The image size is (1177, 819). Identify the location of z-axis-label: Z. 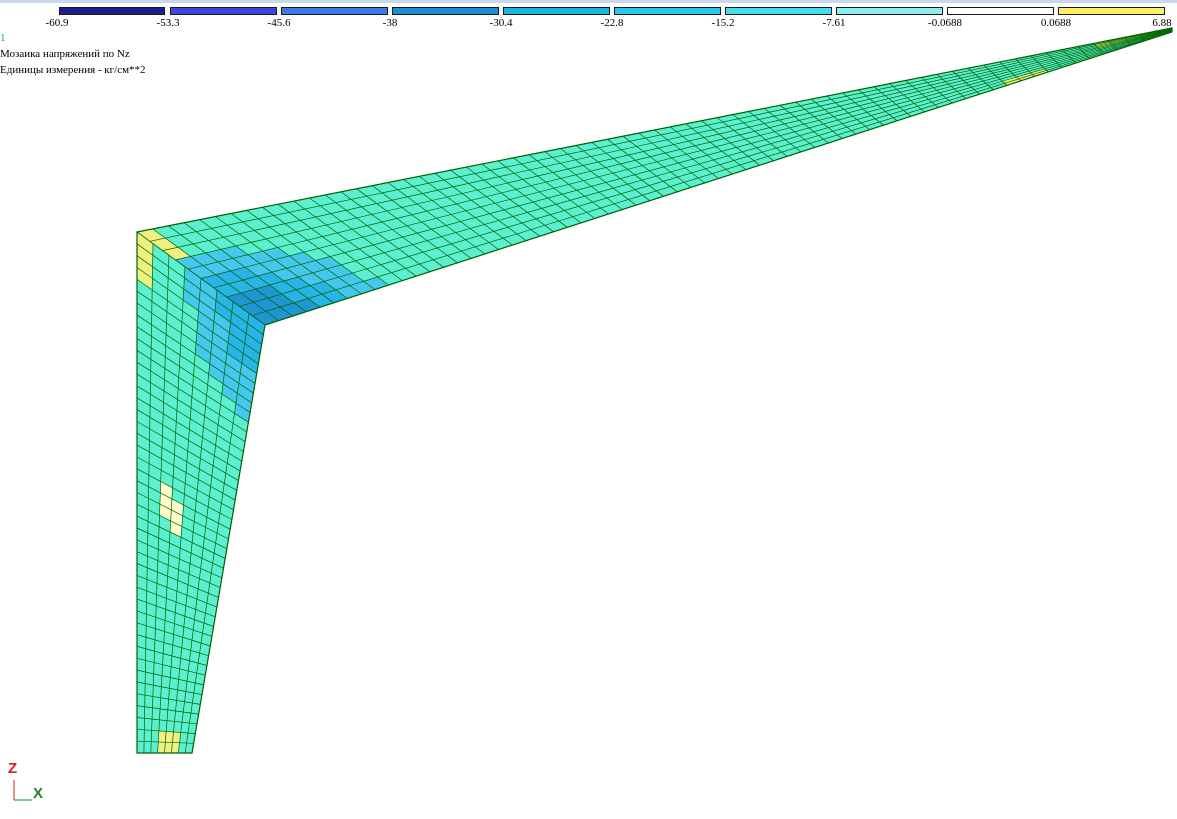
(13, 768).